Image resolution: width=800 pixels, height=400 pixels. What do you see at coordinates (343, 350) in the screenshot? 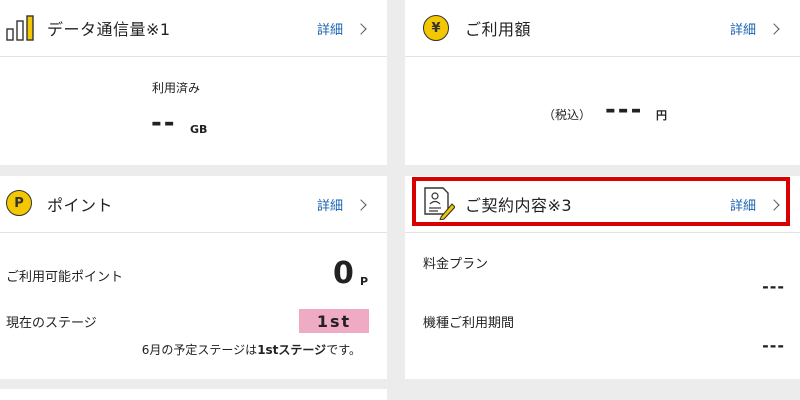
I see `stage-forecast-suffix: です。` at bounding box center [343, 350].